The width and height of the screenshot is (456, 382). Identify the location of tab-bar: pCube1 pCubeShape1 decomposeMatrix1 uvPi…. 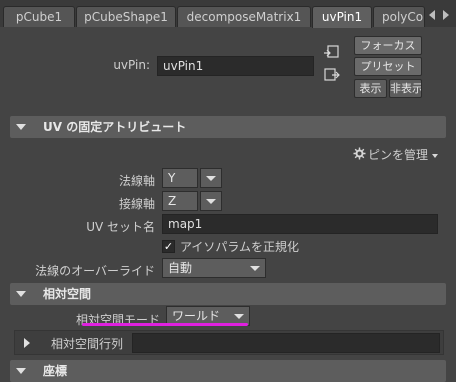
(228, 14).